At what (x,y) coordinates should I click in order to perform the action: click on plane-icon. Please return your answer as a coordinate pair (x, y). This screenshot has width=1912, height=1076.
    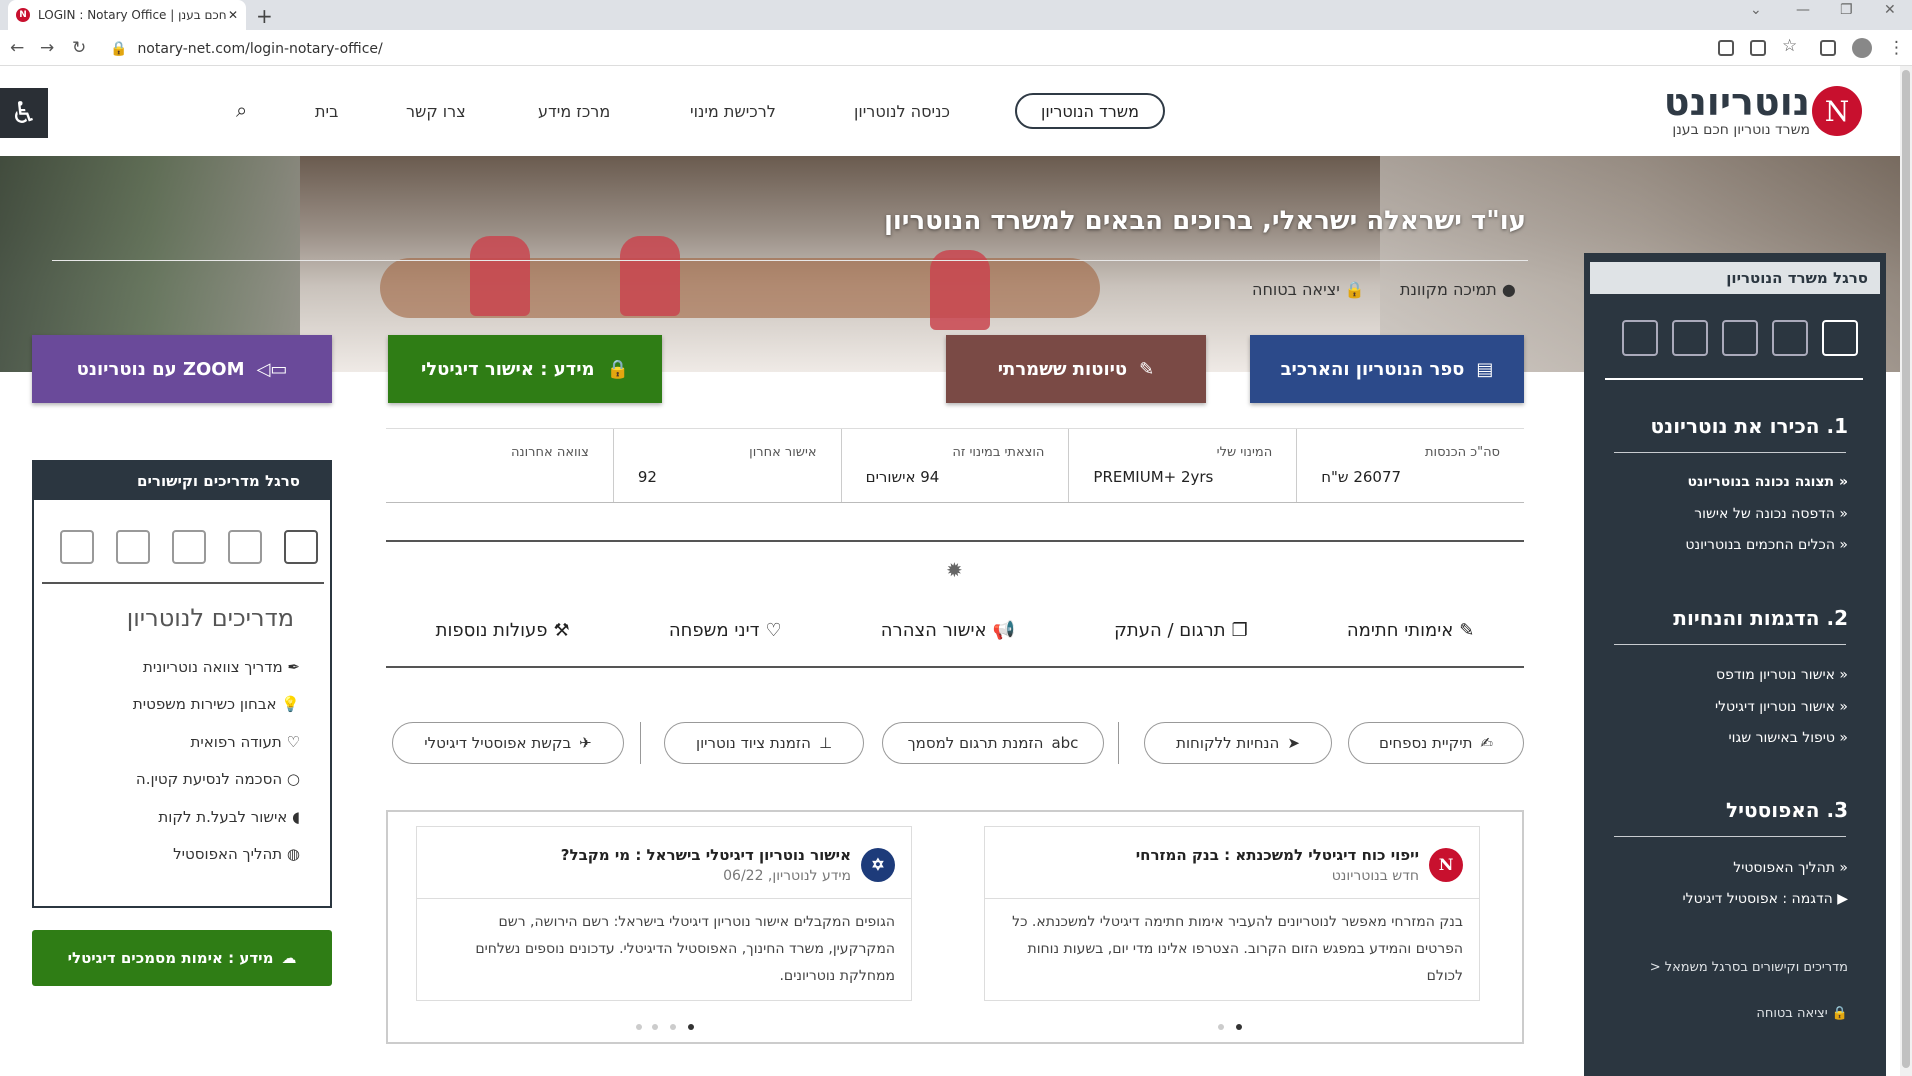
    Looking at the image, I should click on (245, 547).